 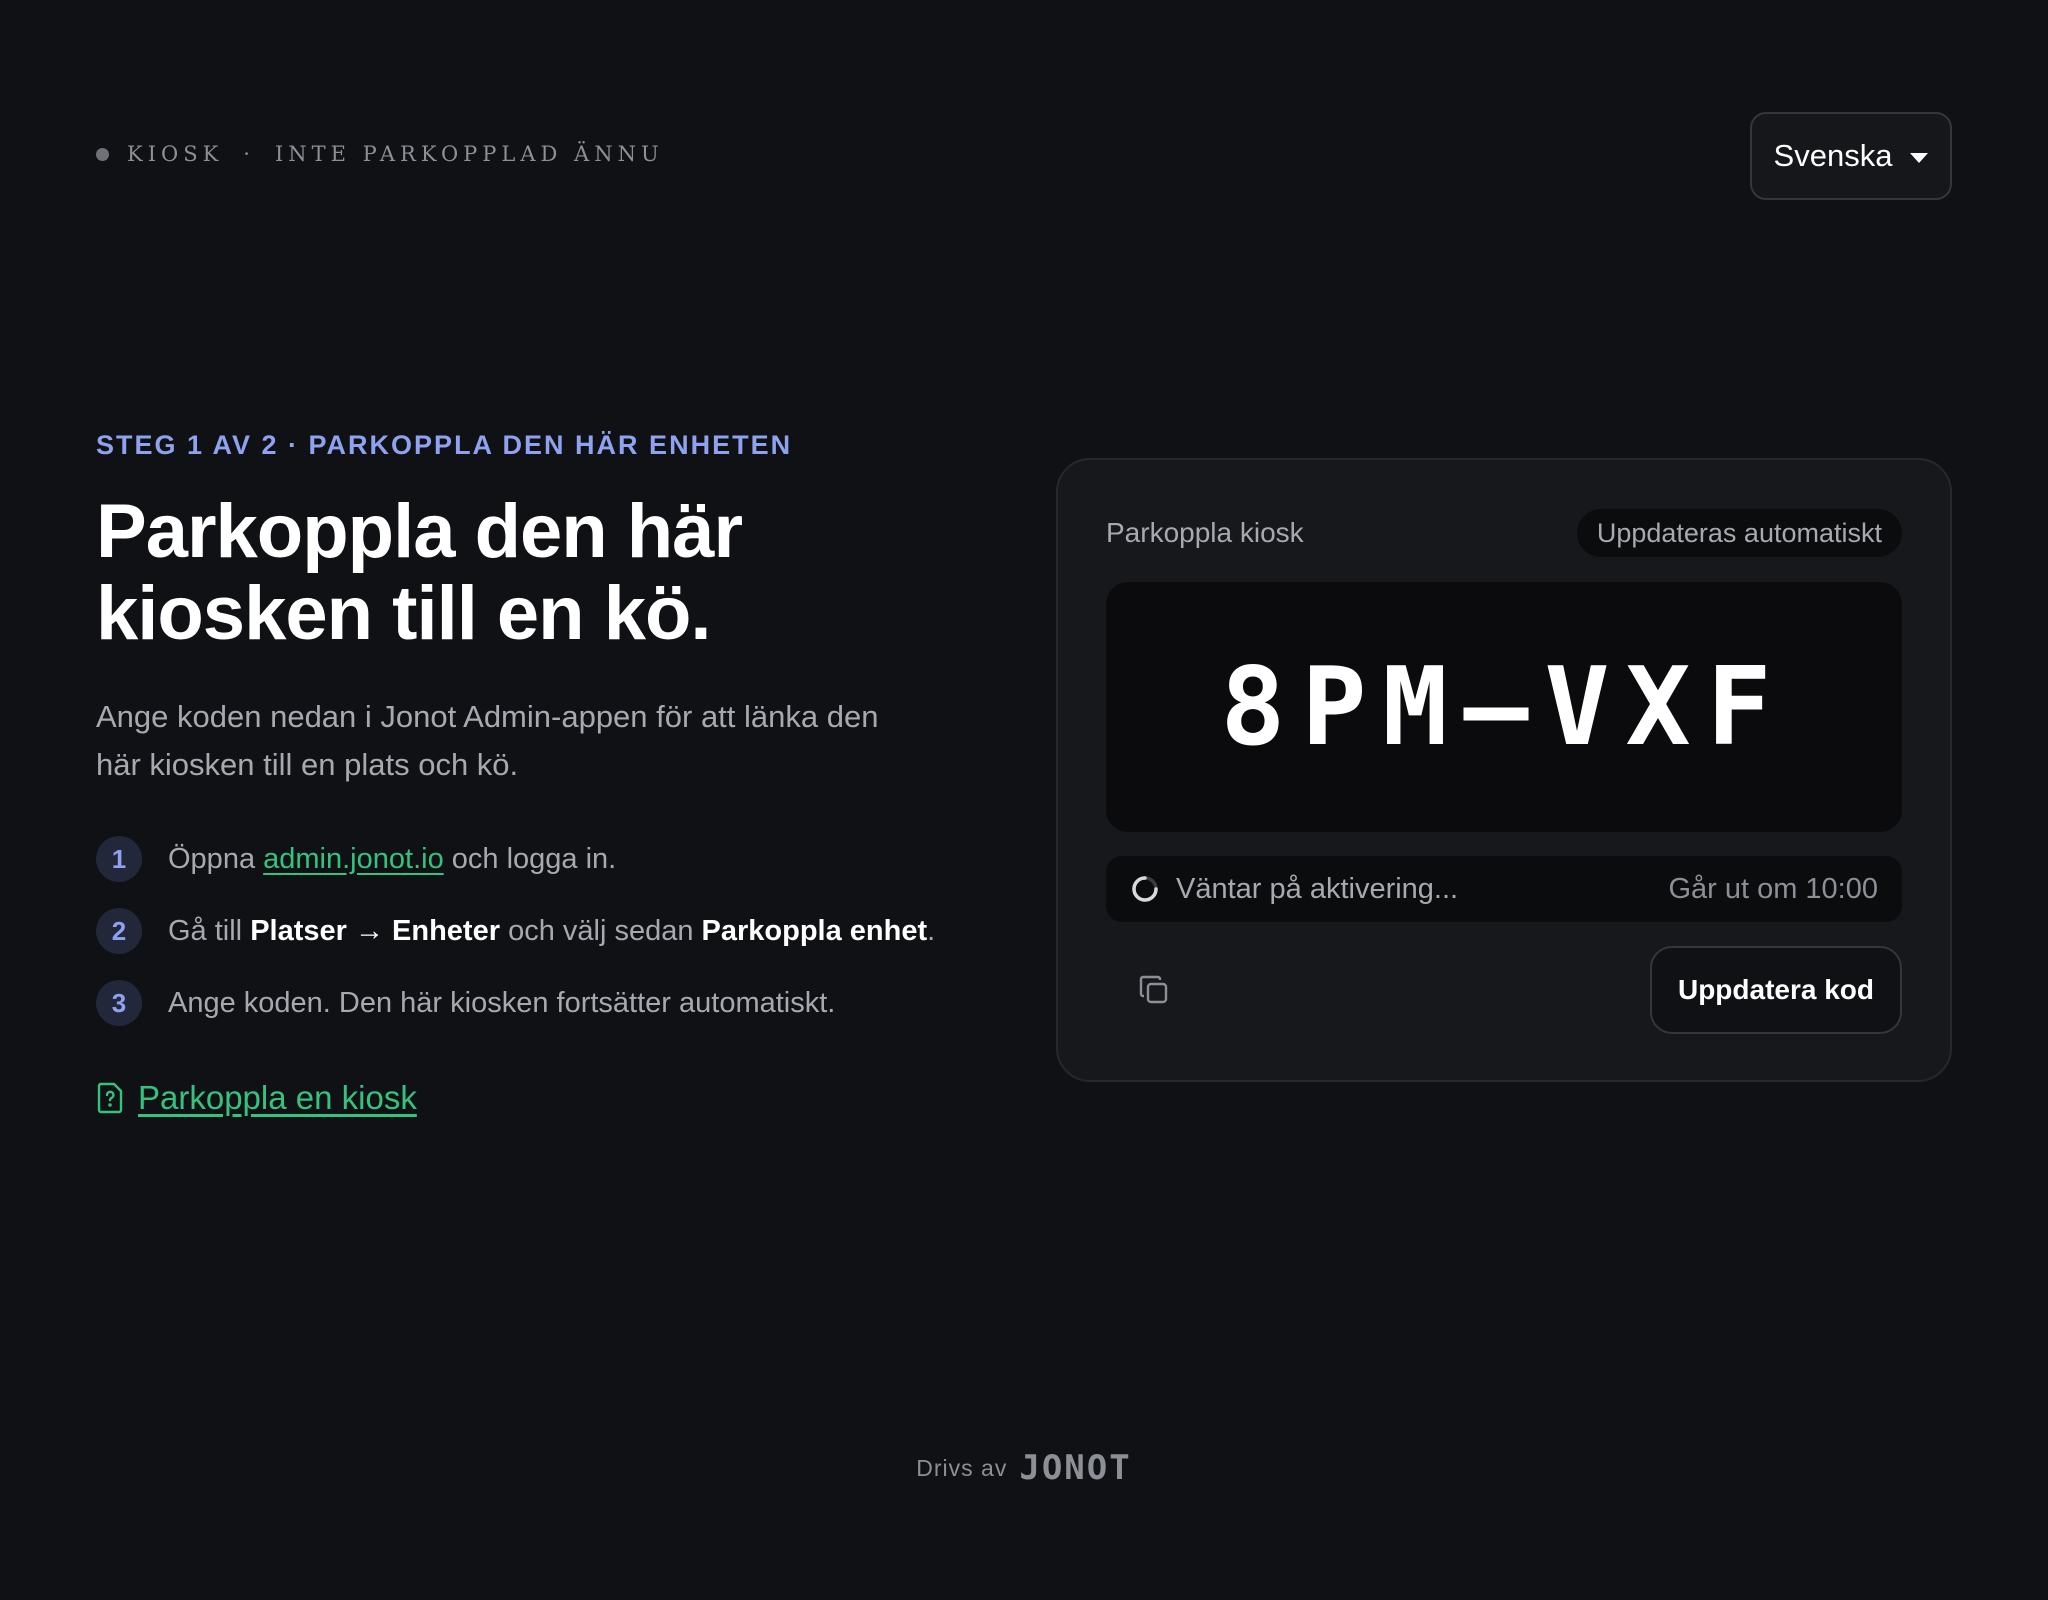 What do you see at coordinates (119, 859) in the screenshot?
I see `step-number: 1` at bounding box center [119, 859].